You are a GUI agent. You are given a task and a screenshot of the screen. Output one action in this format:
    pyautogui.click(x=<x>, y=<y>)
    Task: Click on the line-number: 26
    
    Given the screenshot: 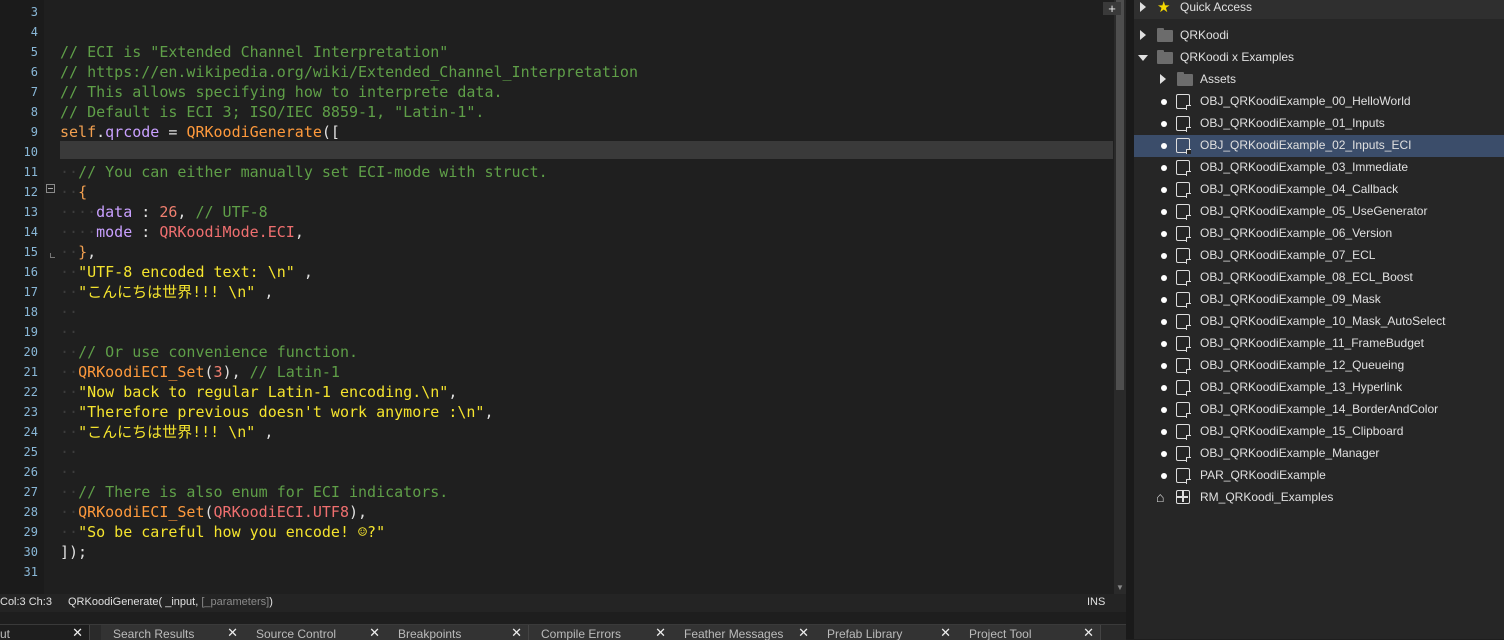 What is the action you would take?
    pyautogui.click(x=30, y=472)
    